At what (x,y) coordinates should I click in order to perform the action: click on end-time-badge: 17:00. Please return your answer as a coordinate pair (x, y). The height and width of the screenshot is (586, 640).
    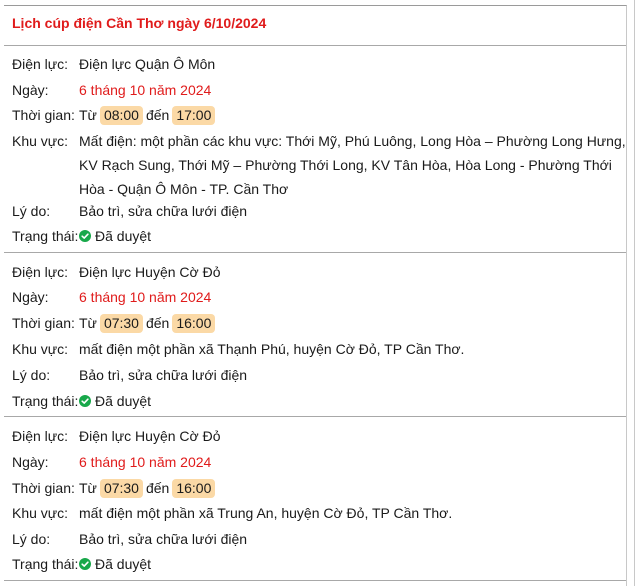
    Looking at the image, I should click on (194, 115).